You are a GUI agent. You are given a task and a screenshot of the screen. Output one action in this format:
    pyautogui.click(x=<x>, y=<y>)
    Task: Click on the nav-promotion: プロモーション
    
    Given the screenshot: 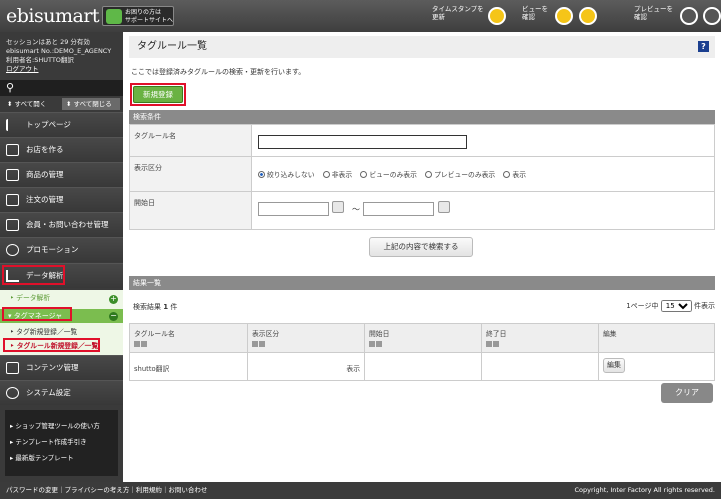 What is the action you would take?
    pyautogui.click(x=61, y=249)
    